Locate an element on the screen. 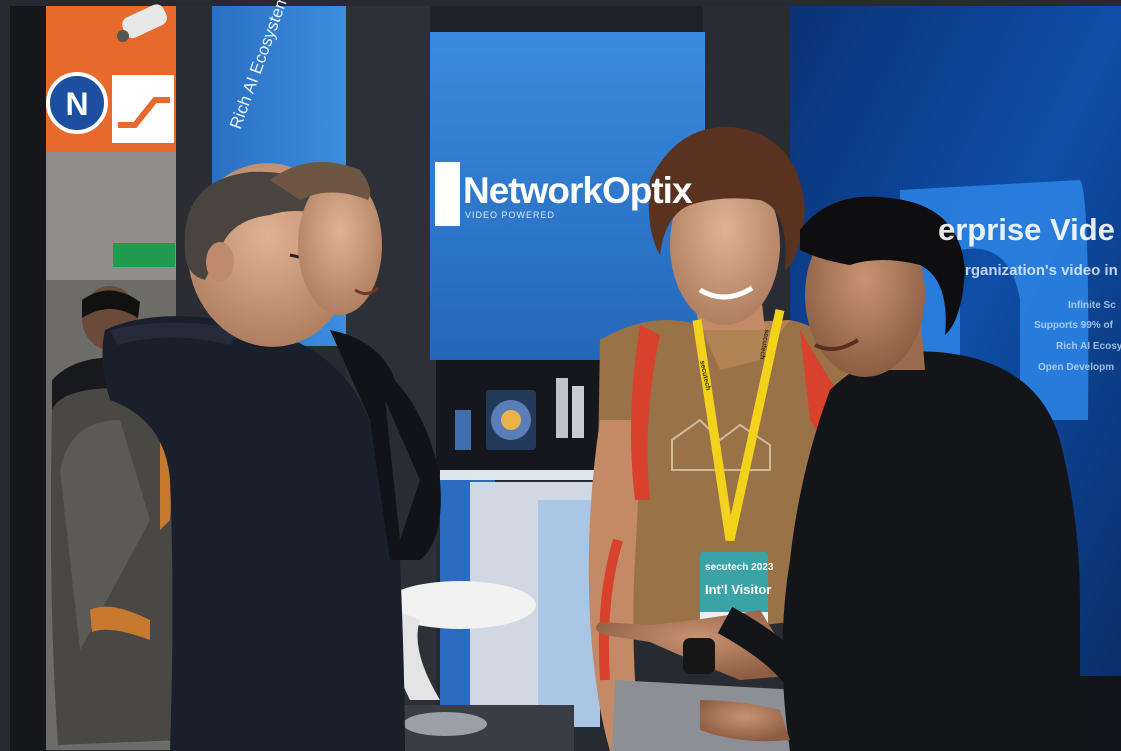  exit-sign is located at coordinates (144, 255).